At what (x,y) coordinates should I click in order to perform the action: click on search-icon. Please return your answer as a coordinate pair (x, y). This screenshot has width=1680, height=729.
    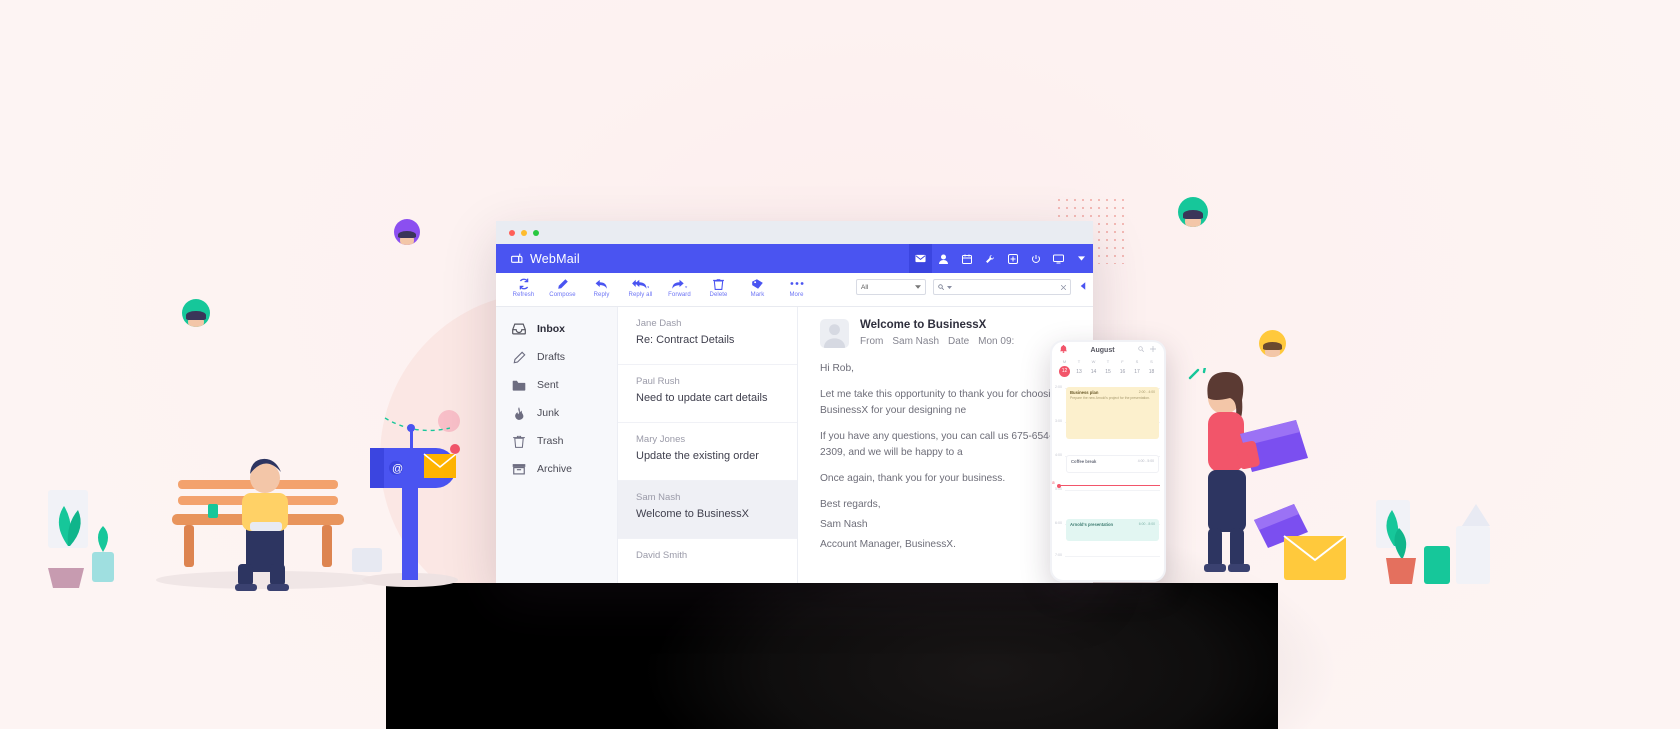
    Looking at the image, I should click on (1141, 350).